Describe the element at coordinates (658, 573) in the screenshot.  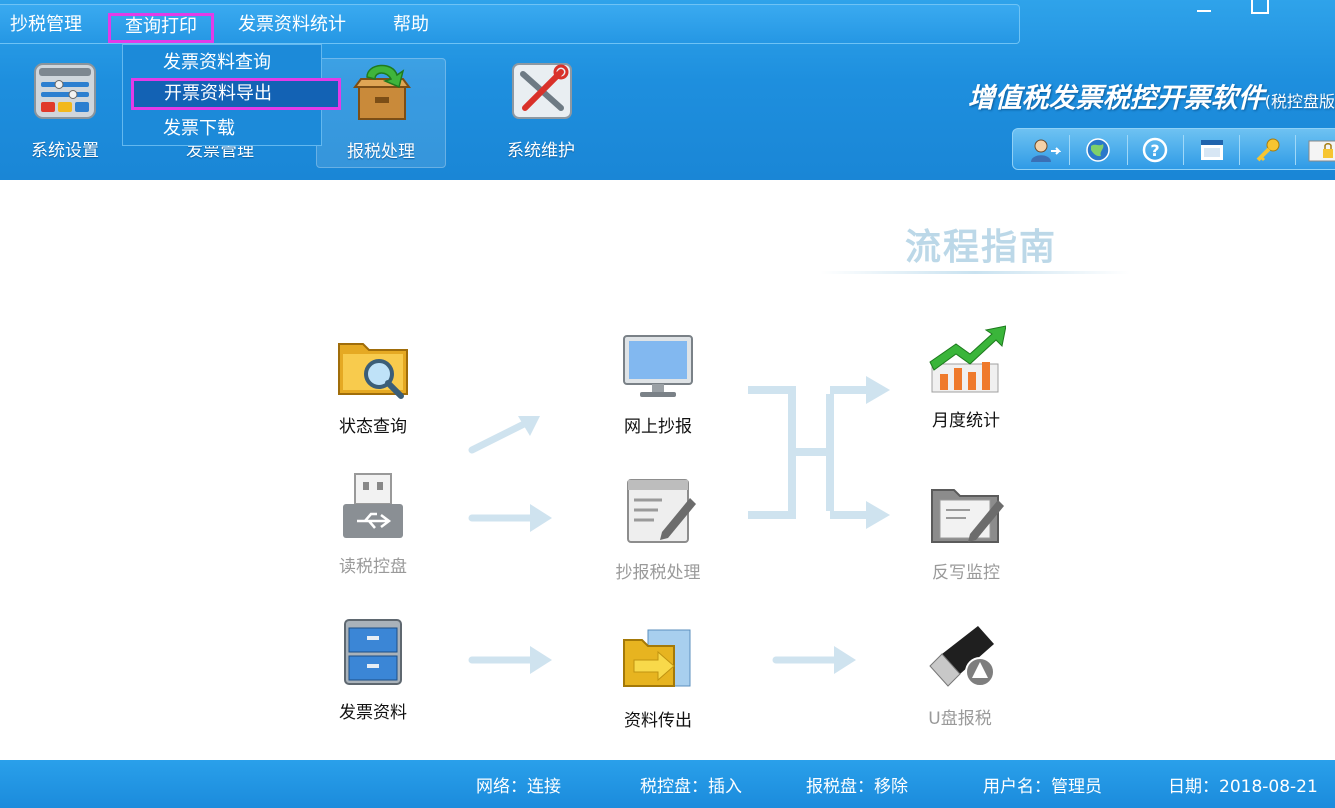
I see `node-label: 抄报税处理` at that location.